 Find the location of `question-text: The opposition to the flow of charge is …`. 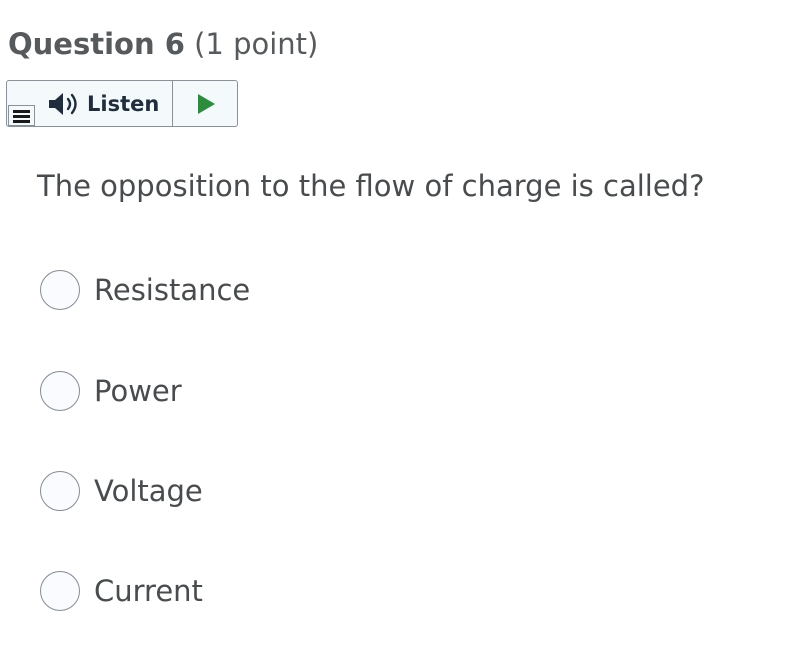

question-text: The opposition to the flow of charge is … is located at coordinates (371, 186).